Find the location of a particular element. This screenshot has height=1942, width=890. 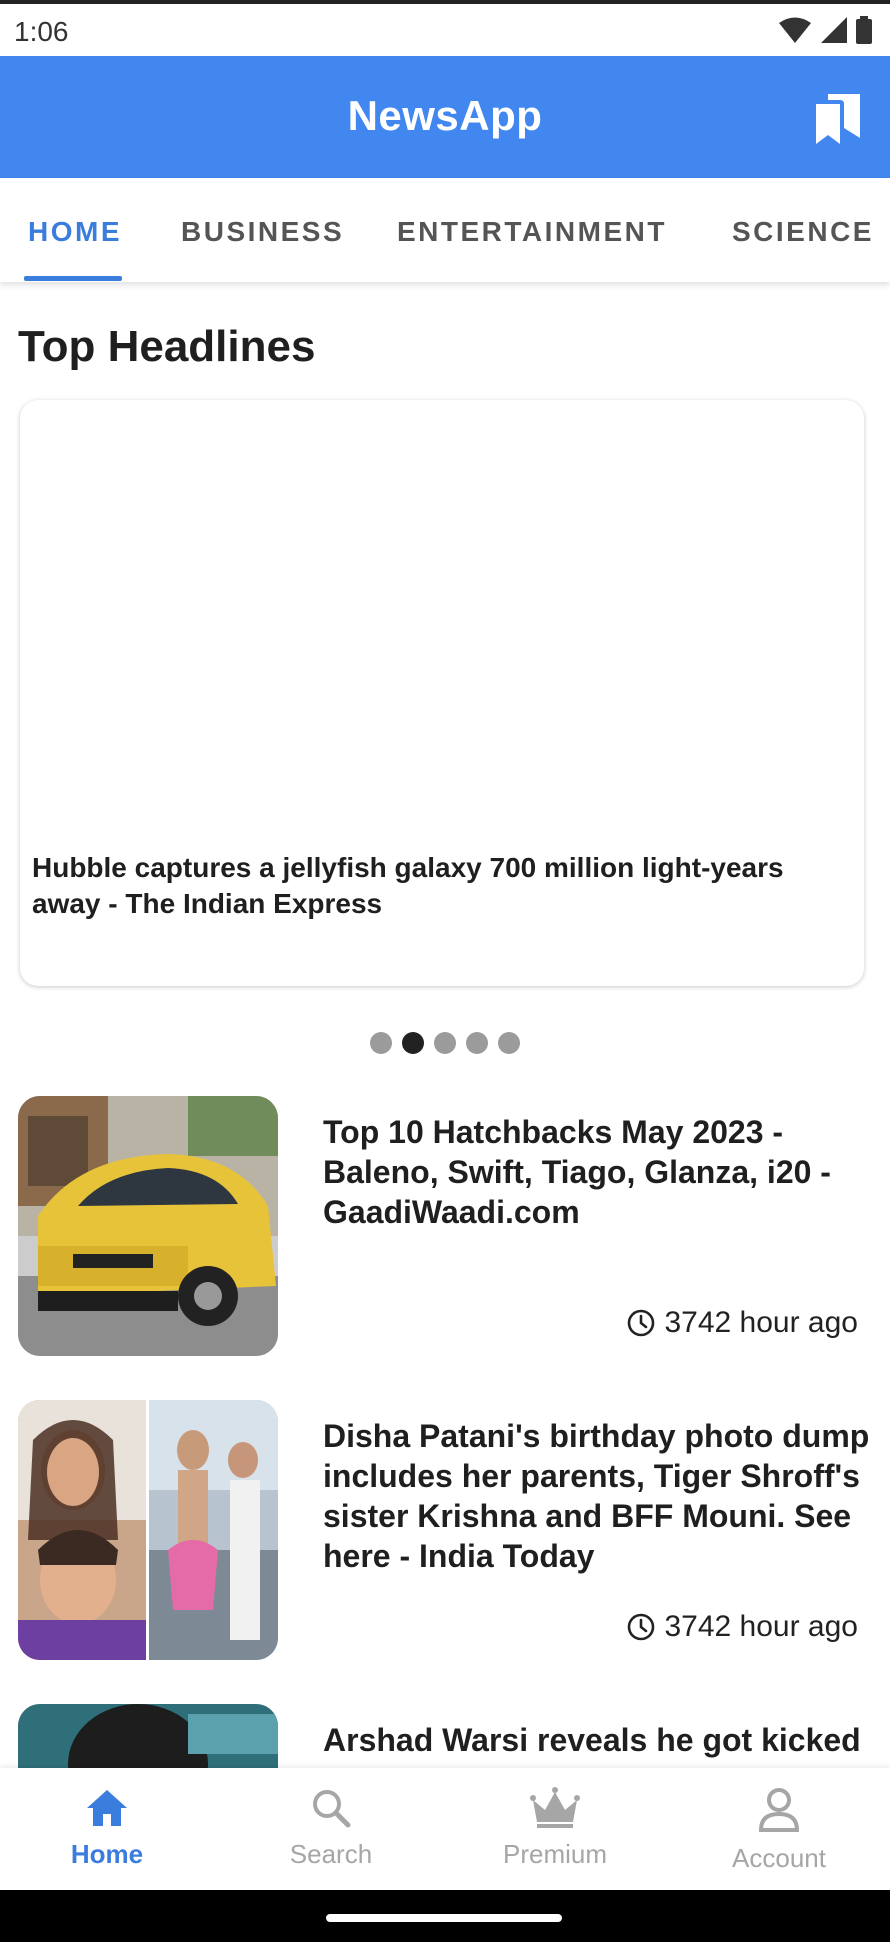

status-bar: 1:06 is located at coordinates (445, 30).